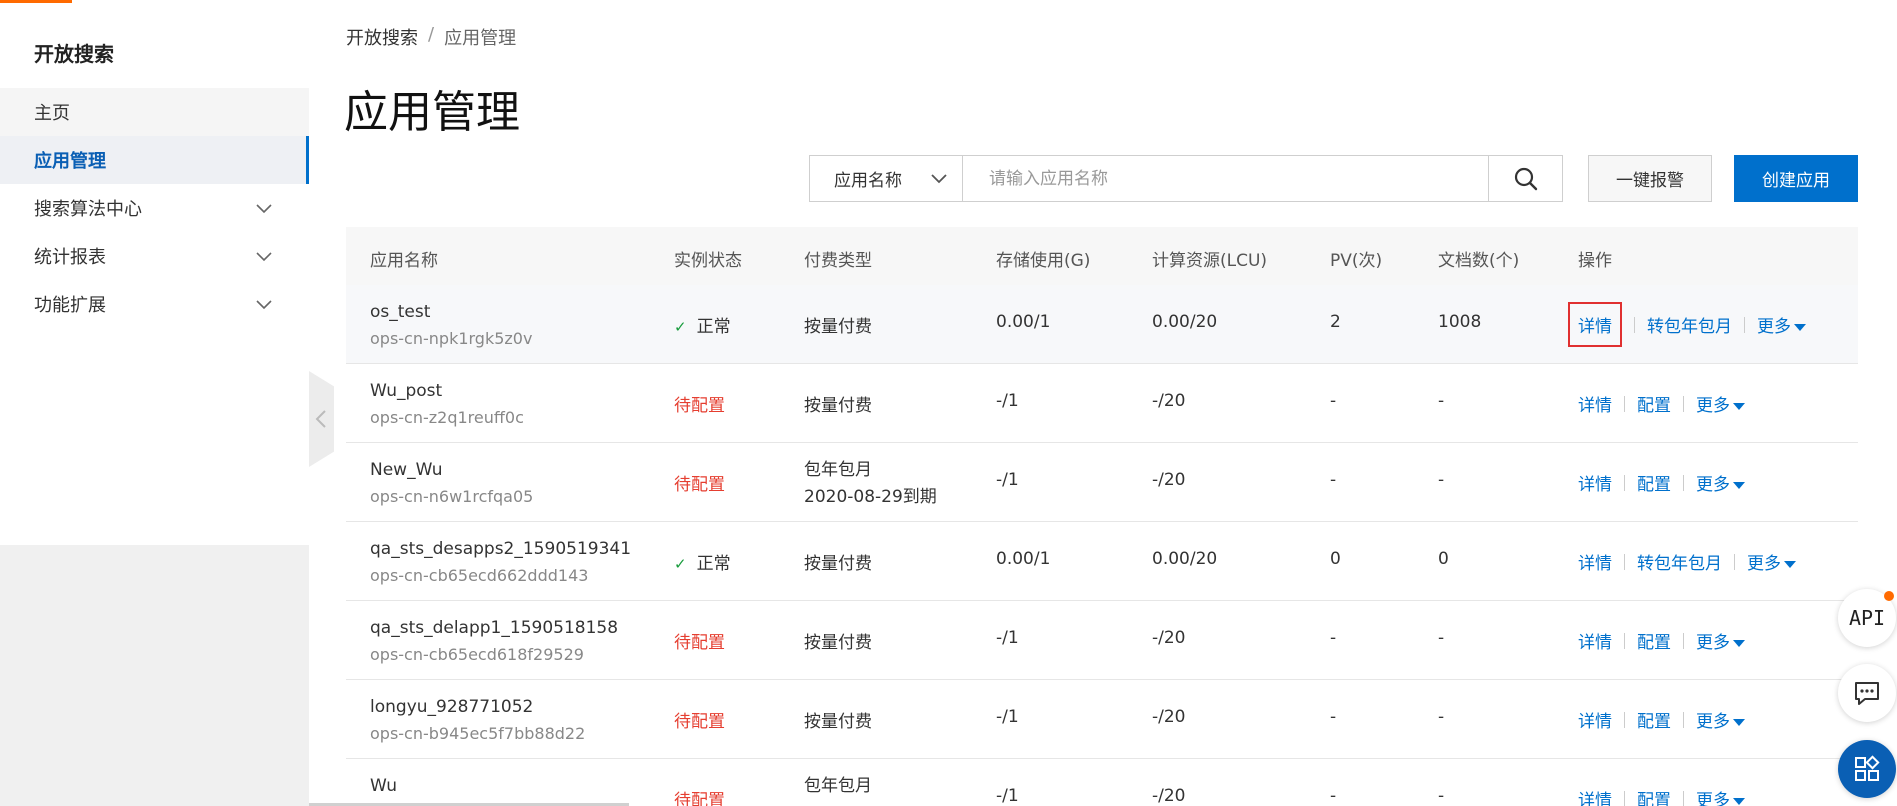  What do you see at coordinates (838, 261) in the screenshot?
I see `column-header-pay-type: 付费类型` at bounding box center [838, 261].